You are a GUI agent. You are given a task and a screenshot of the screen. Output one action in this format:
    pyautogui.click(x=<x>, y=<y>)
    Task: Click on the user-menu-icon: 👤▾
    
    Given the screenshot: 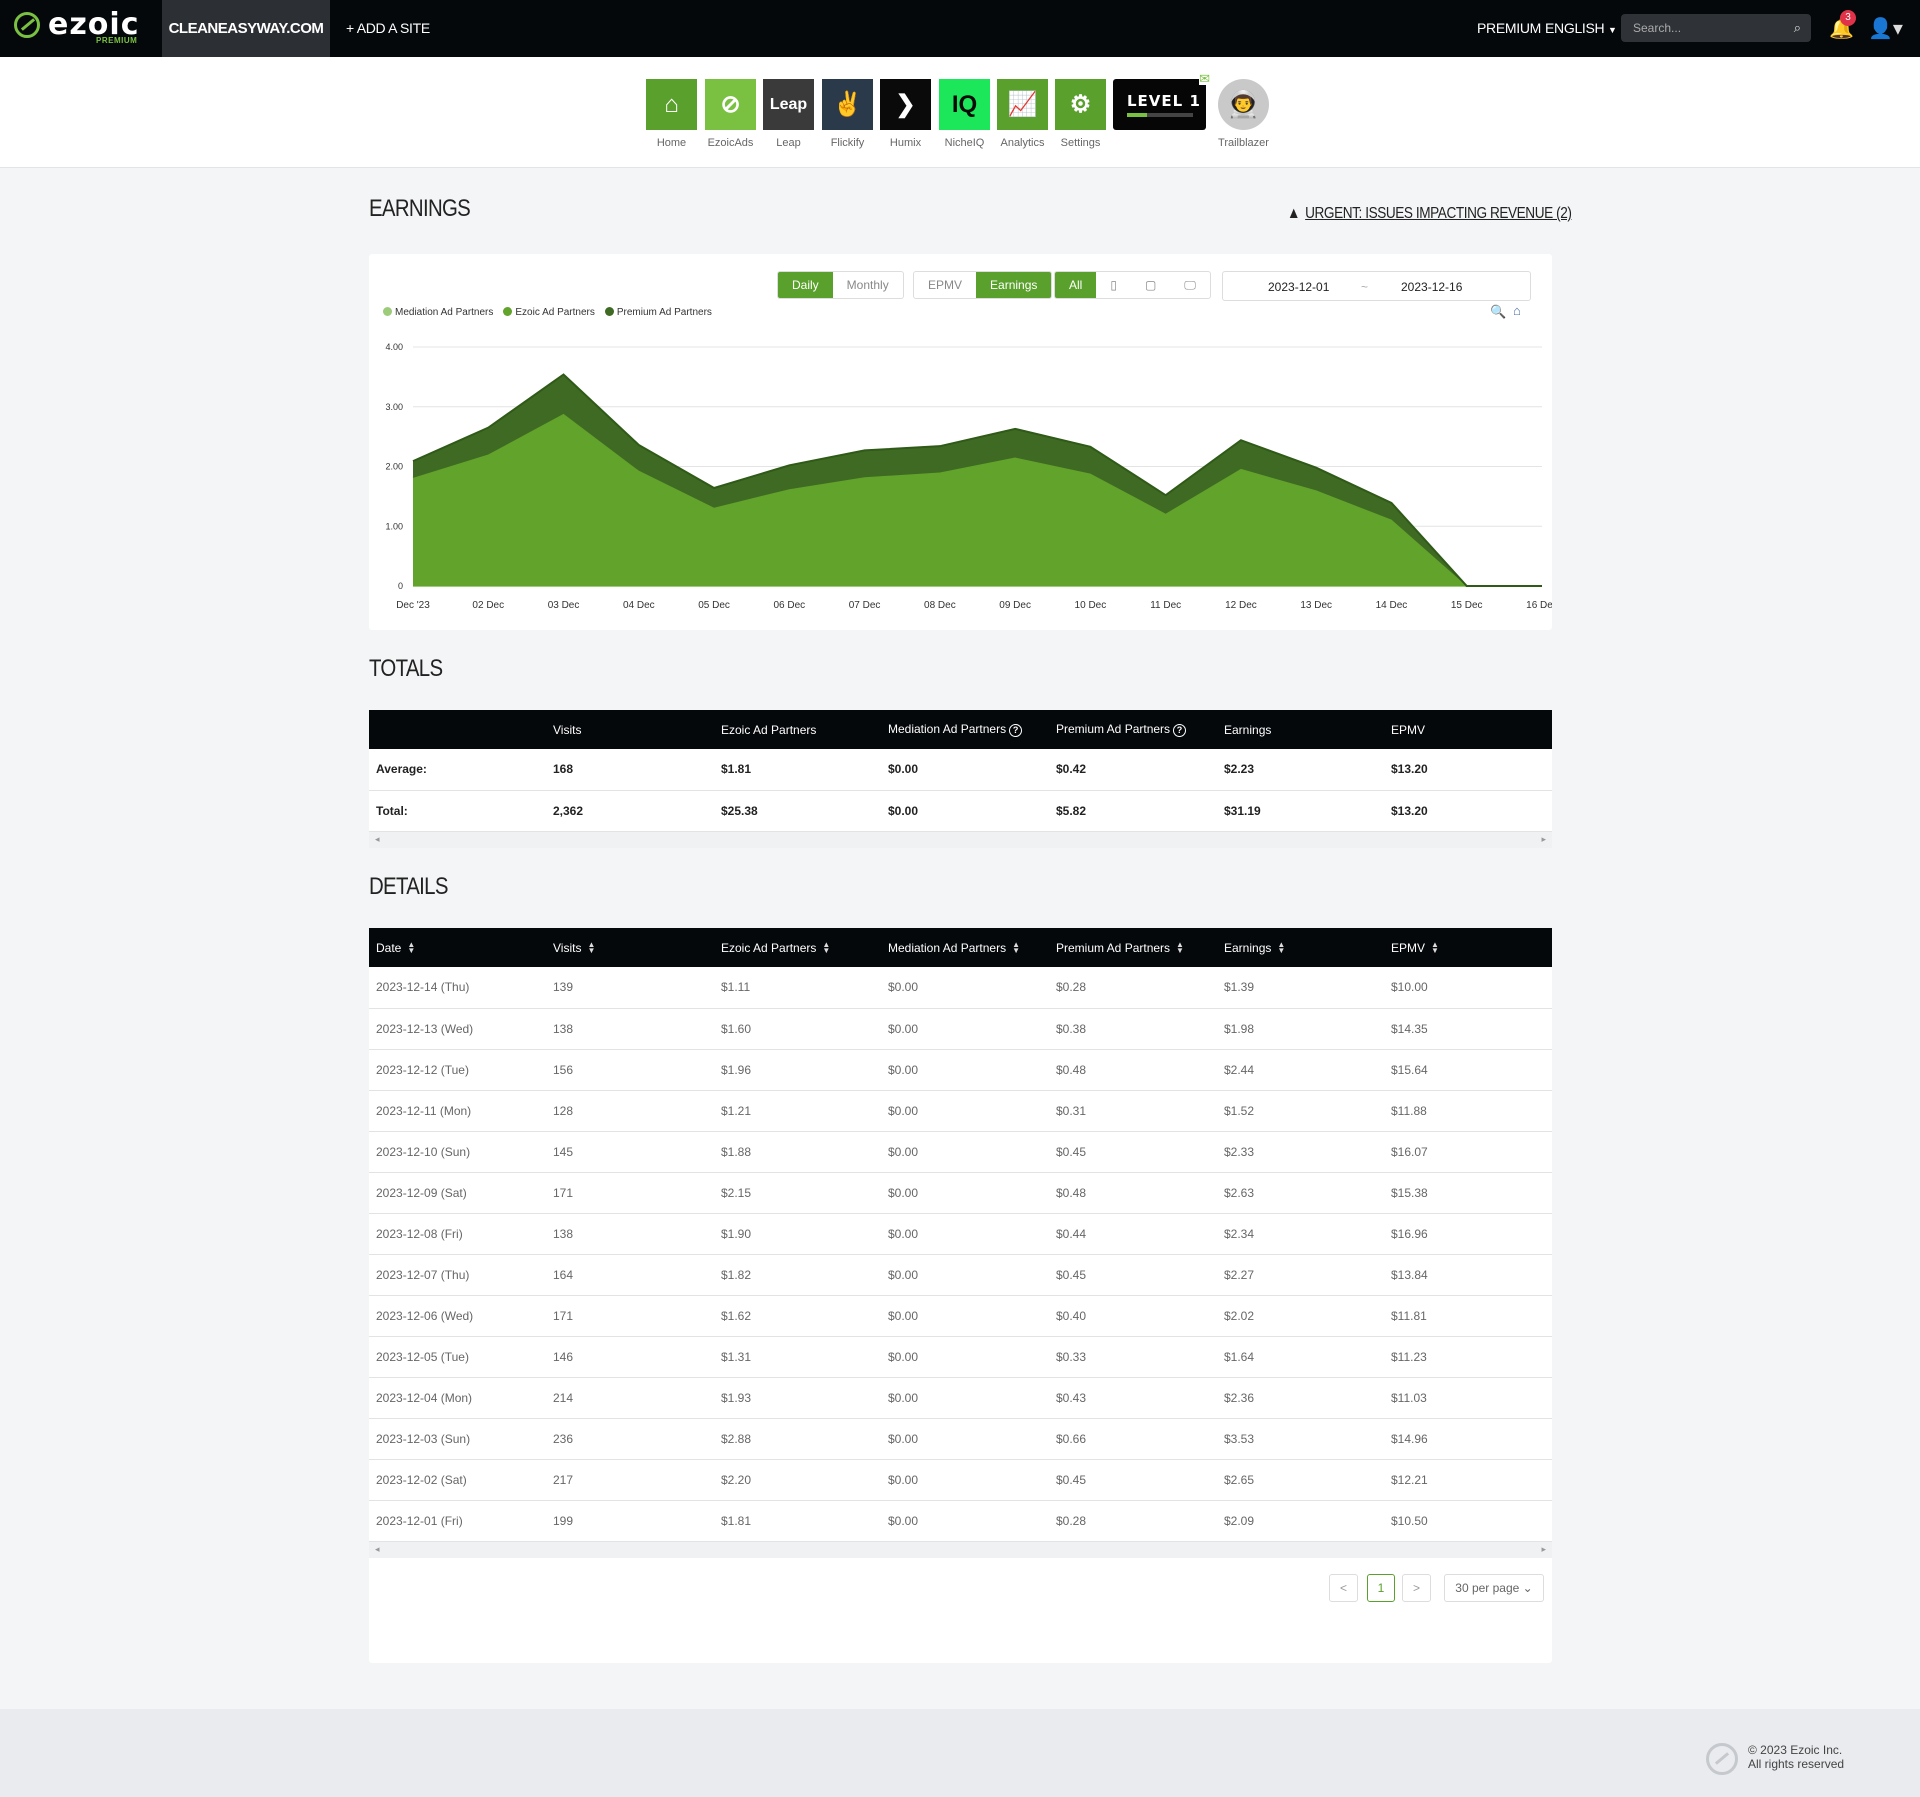 What is the action you would take?
    pyautogui.click(x=1885, y=28)
    